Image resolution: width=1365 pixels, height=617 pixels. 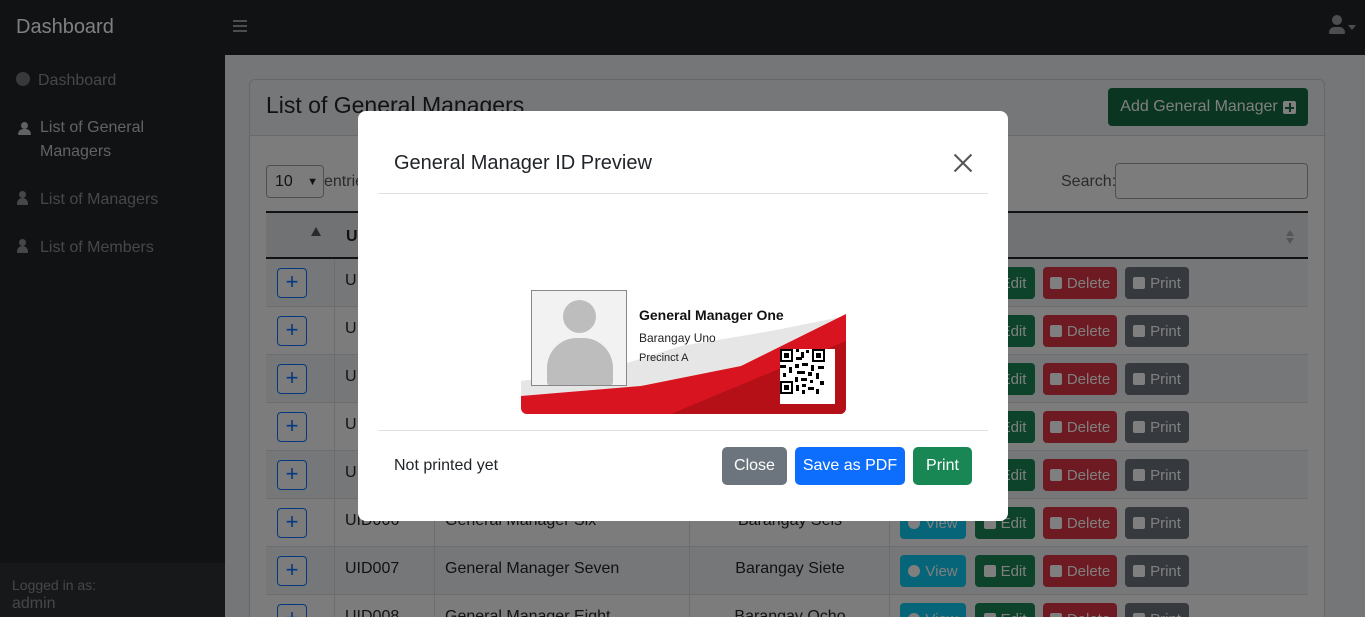 What do you see at coordinates (711, 315) in the screenshot?
I see `id-card-name: General Manager One` at bounding box center [711, 315].